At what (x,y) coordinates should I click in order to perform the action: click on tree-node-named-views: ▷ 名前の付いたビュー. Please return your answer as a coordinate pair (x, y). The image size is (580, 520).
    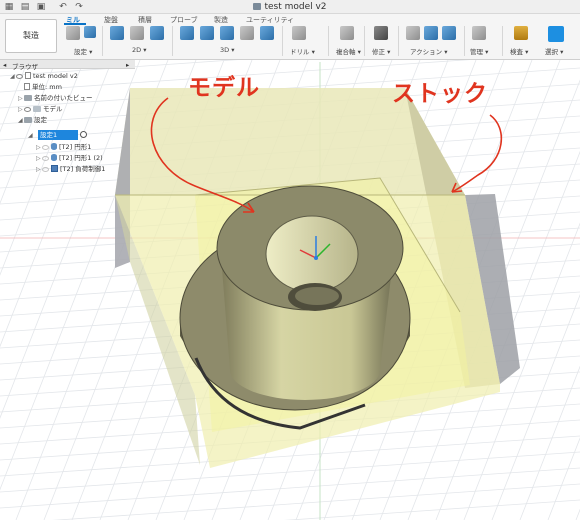
    Looking at the image, I should click on (55, 98).